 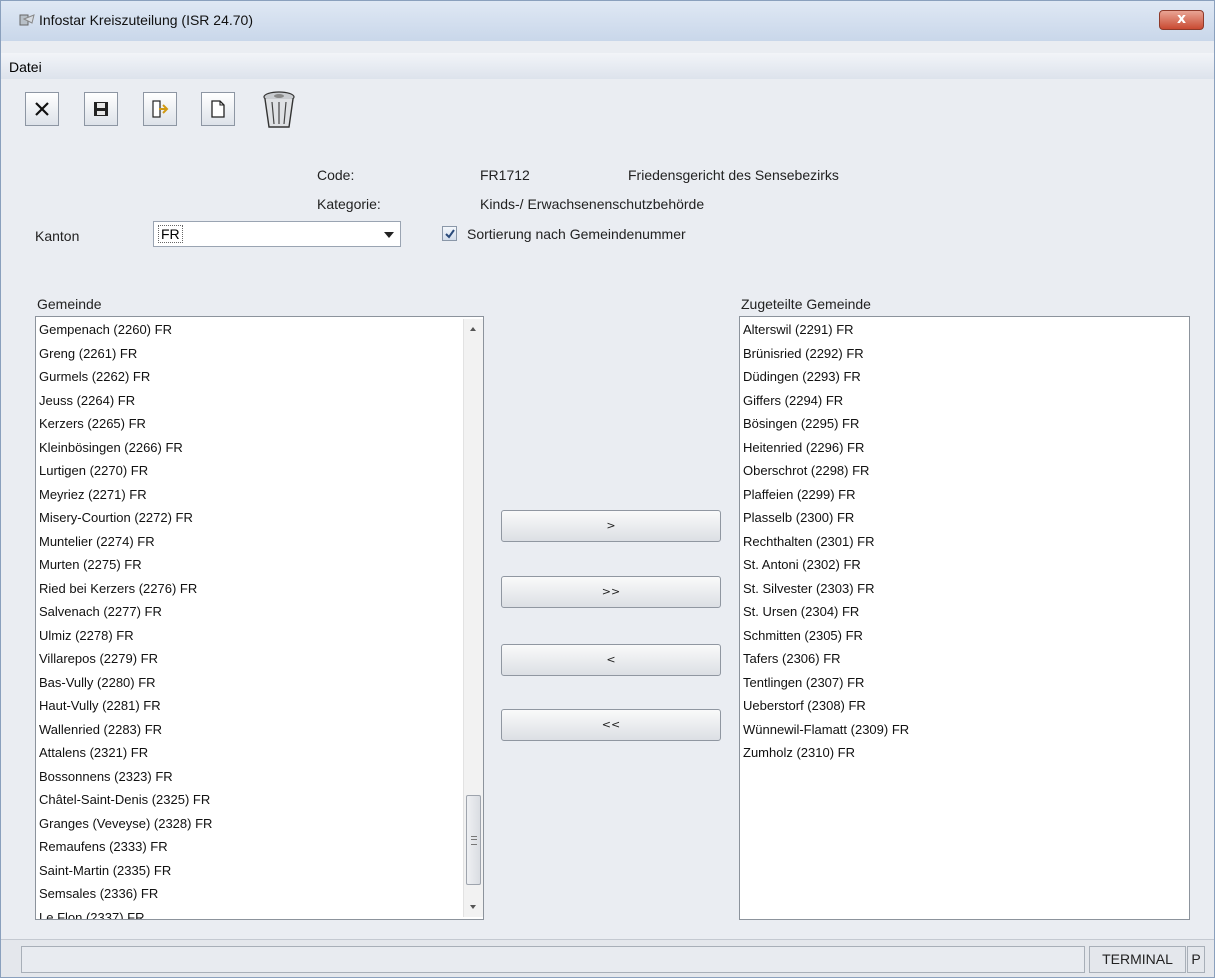 What do you see at coordinates (825, 354) in the screenshot?
I see `list-item: Brünisried (2292) FR` at bounding box center [825, 354].